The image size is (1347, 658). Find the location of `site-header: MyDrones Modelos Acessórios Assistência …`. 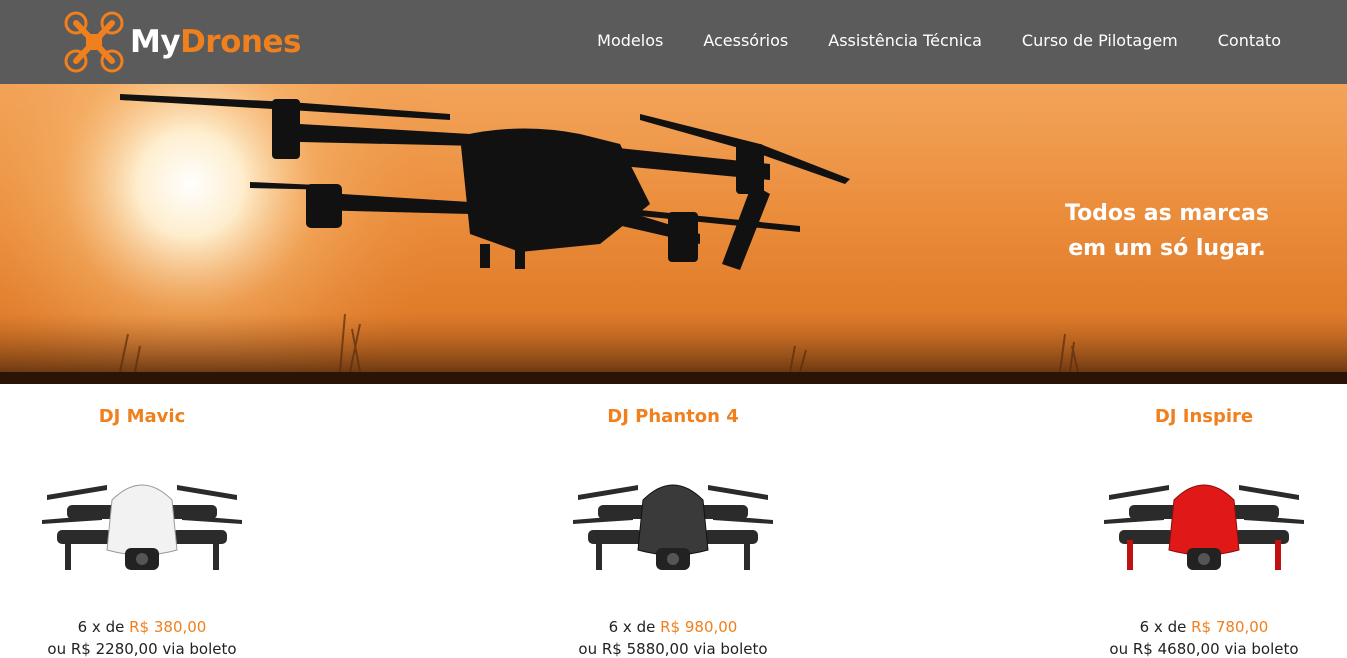

site-header: MyDrones Modelos Acessórios Assistência … is located at coordinates (673, 42).